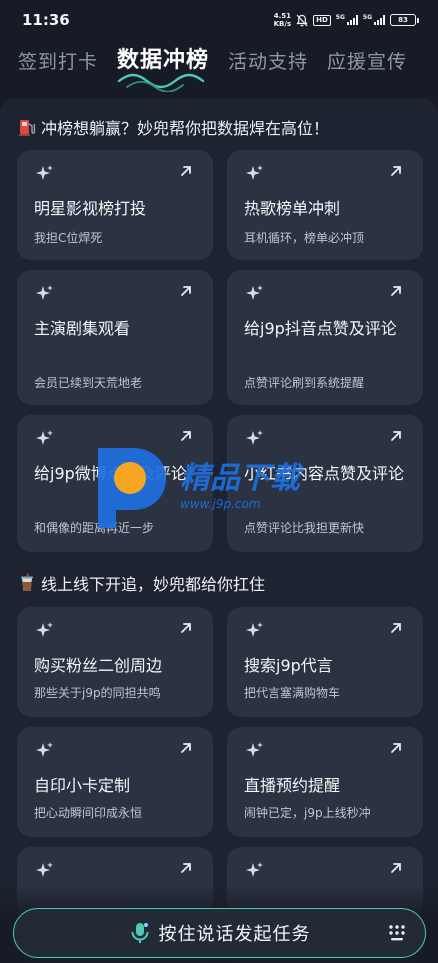 The width and height of the screenshot is (438, 963). What do you see at coordinates (161, 82) in the screenshot?
I see `active-tab-wave-indicator` at bounding box center [161, 82].